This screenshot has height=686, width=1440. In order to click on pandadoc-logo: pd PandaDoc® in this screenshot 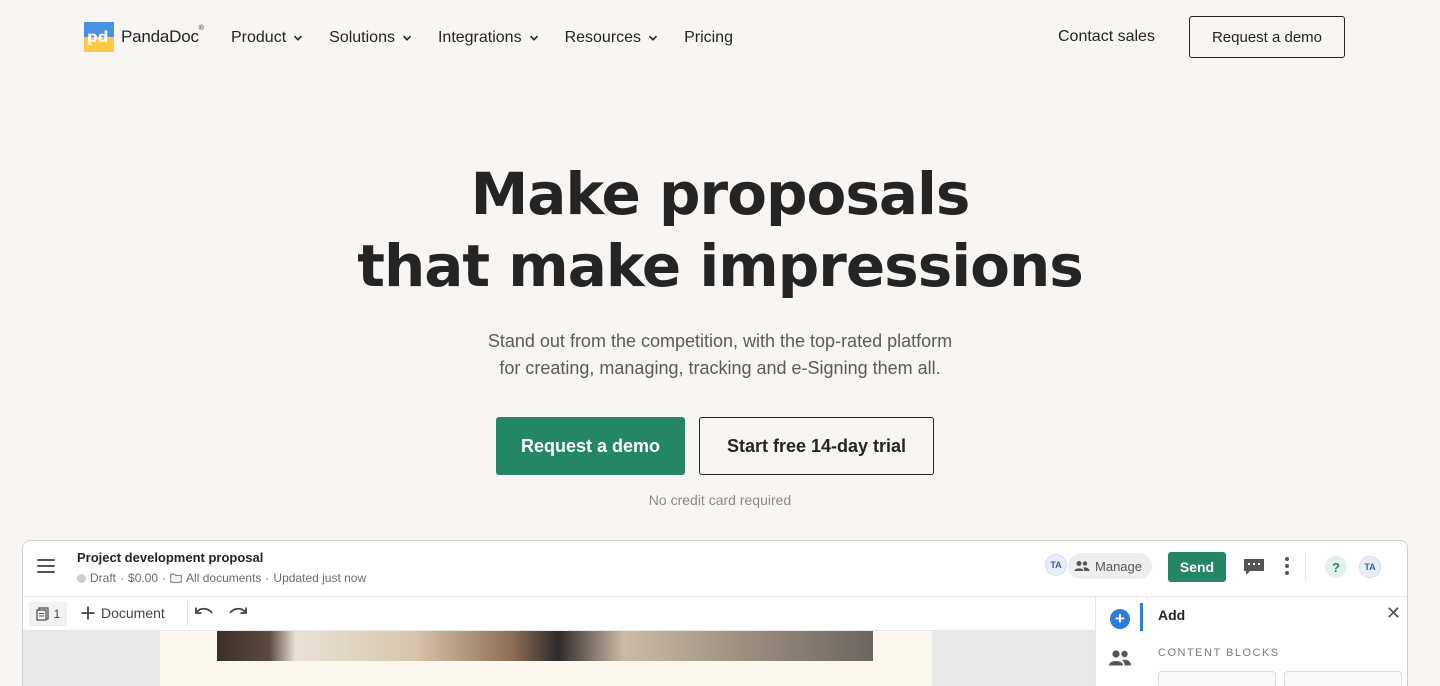, I will do `click(144, 37)`.